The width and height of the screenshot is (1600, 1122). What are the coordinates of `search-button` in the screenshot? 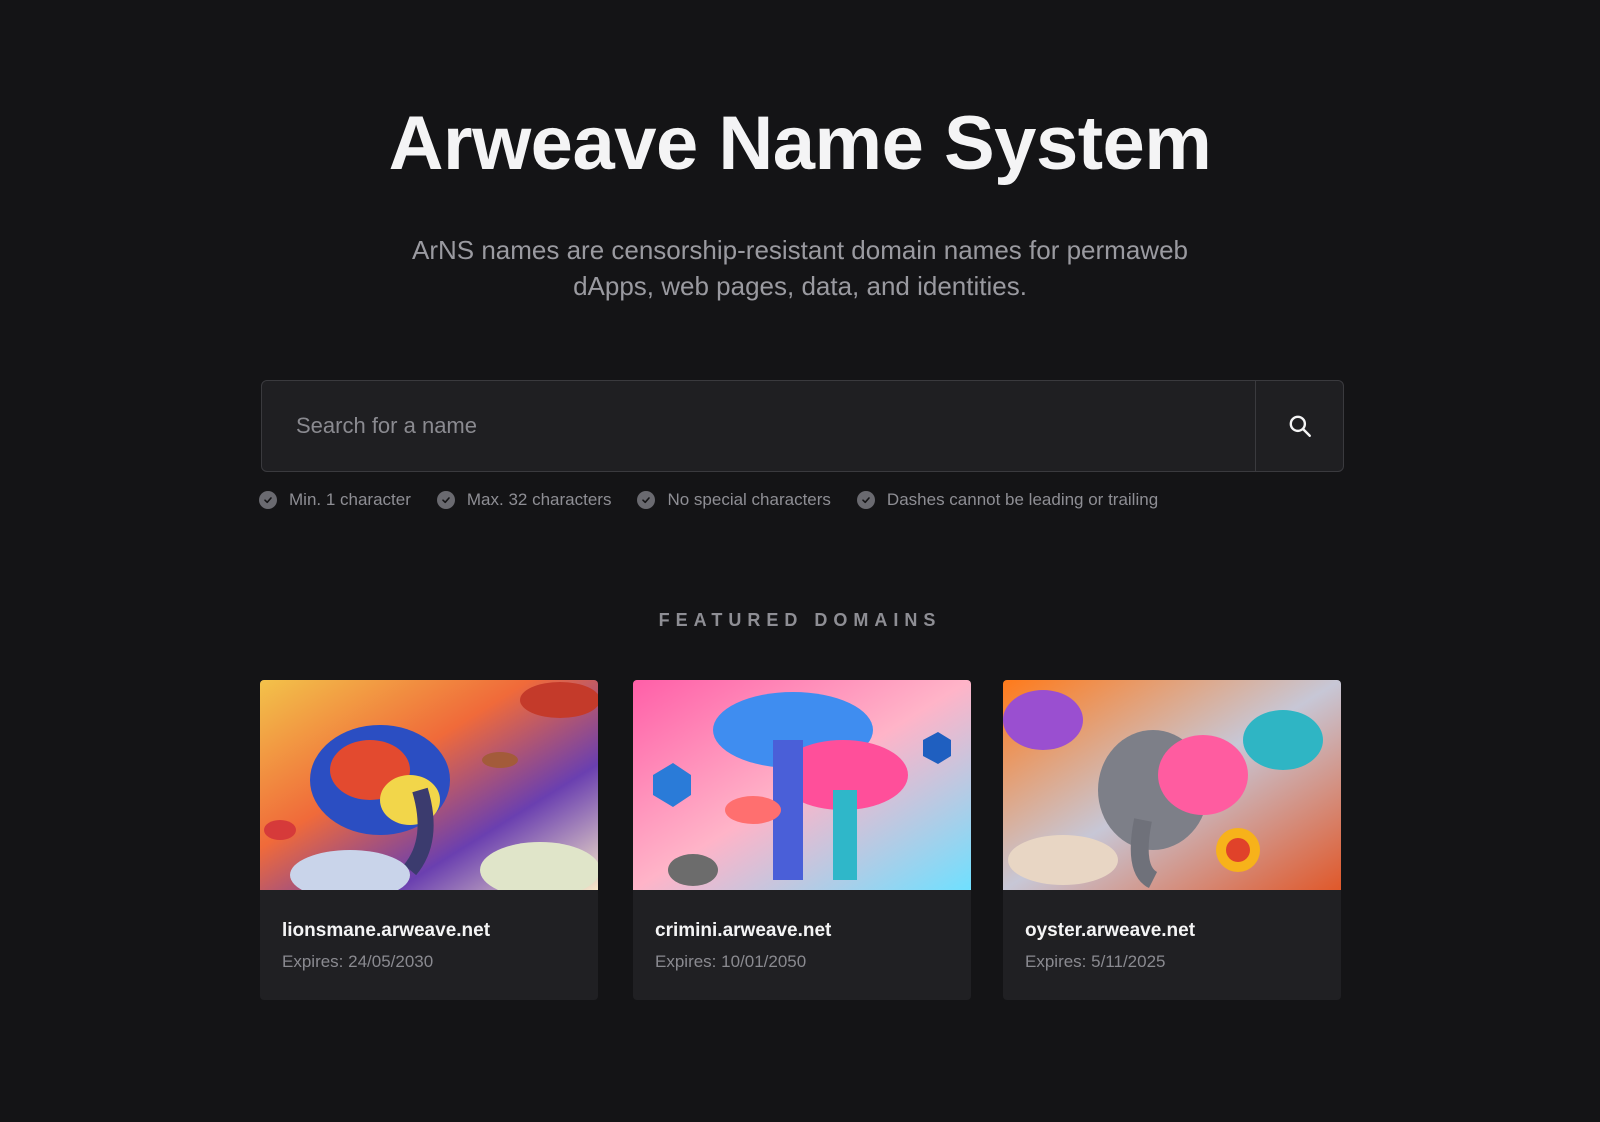 It's located at (1299, 426).